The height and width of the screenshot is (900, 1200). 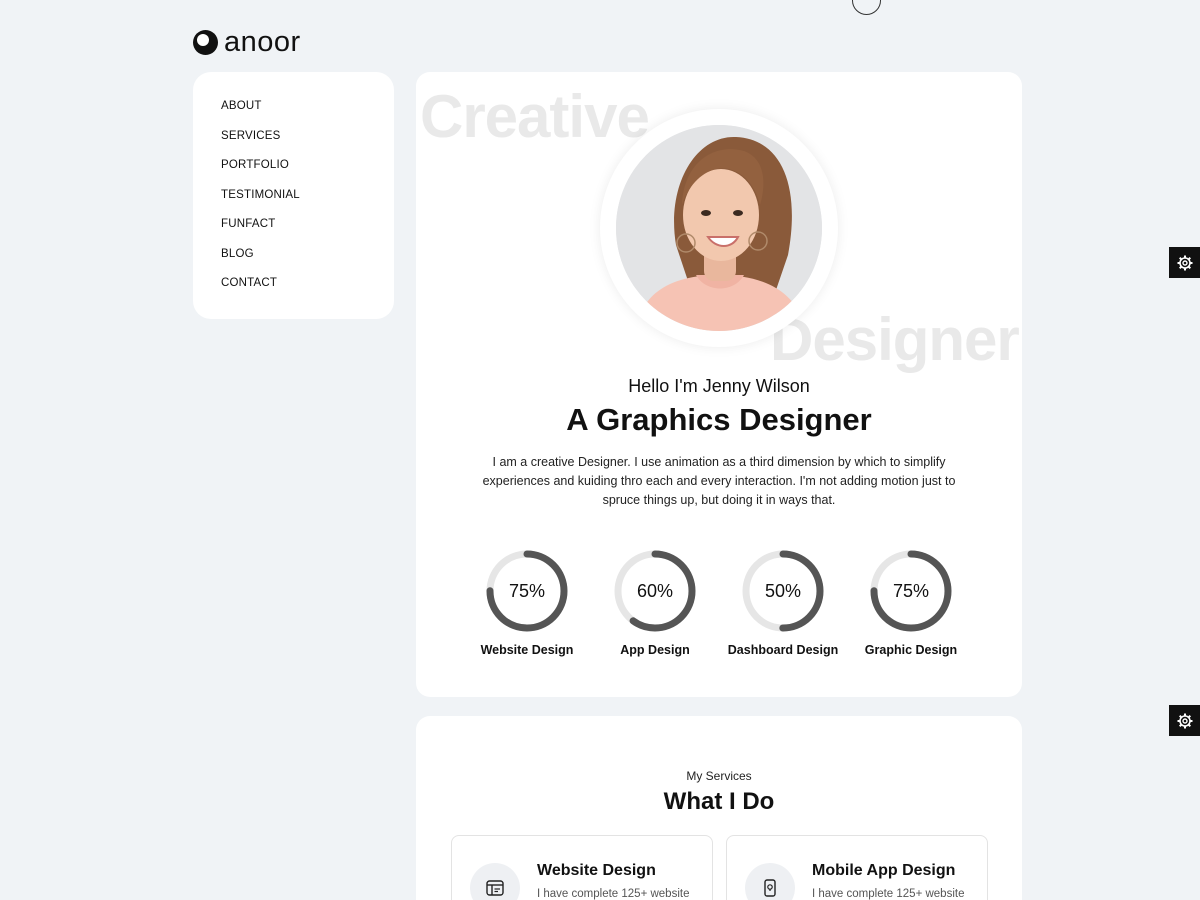 What do you see at coordinates (783, 650) in the screenshot?
I see `skill-label: Dashboard Design` at bounding box center [783, 650].